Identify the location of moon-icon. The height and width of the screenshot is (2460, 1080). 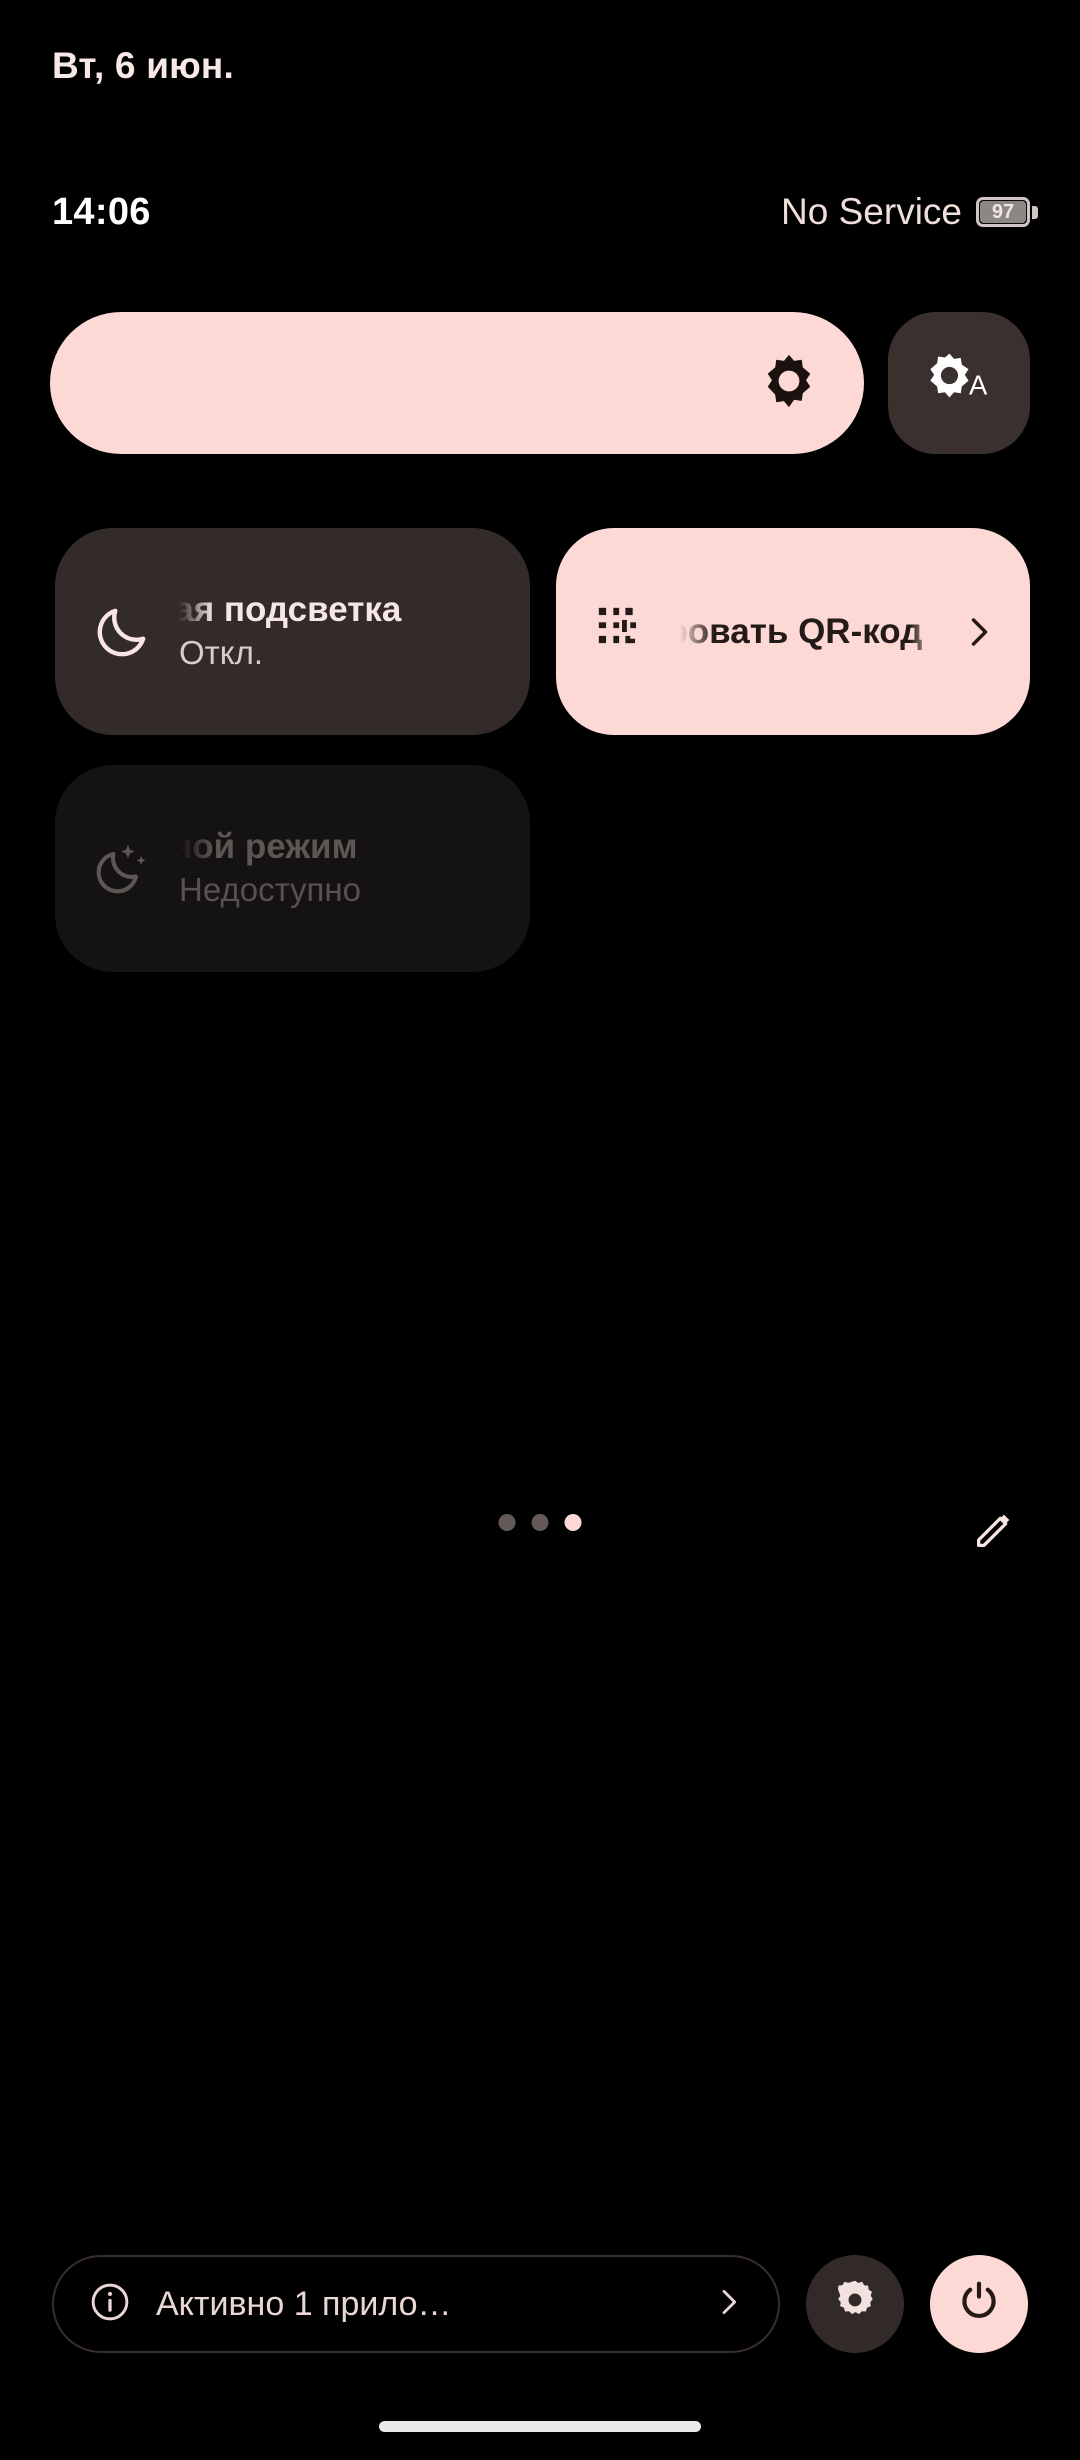
(122, 632).